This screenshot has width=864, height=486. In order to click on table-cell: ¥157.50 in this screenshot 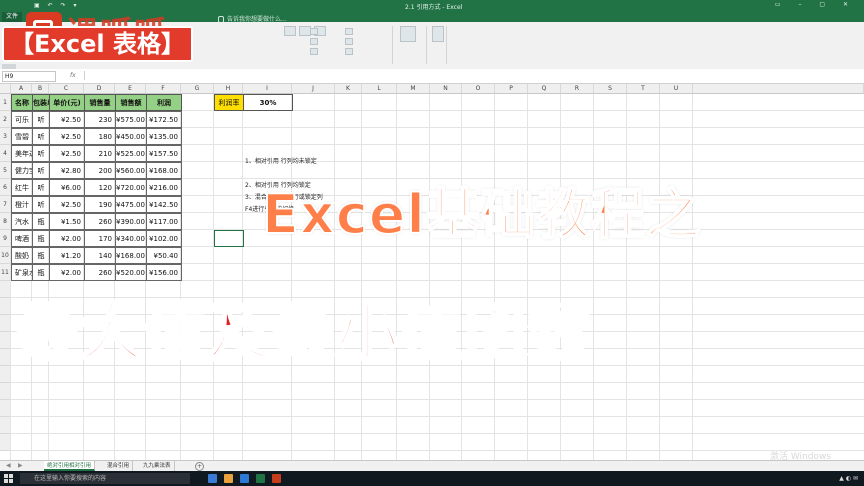, I will do `click(164, 153)`.